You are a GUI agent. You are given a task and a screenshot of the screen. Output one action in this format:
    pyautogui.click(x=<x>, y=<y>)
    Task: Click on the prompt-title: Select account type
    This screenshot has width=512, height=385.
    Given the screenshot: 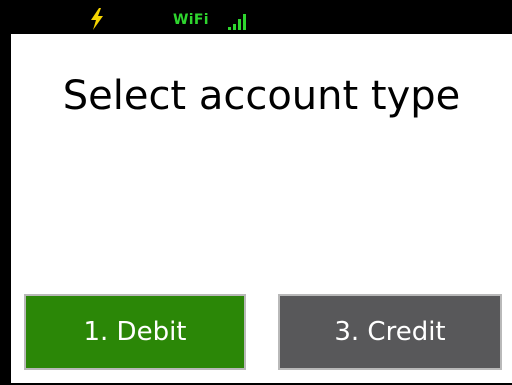 What is the action you would take?
    pyautogui.click(x=261, y=96)
    